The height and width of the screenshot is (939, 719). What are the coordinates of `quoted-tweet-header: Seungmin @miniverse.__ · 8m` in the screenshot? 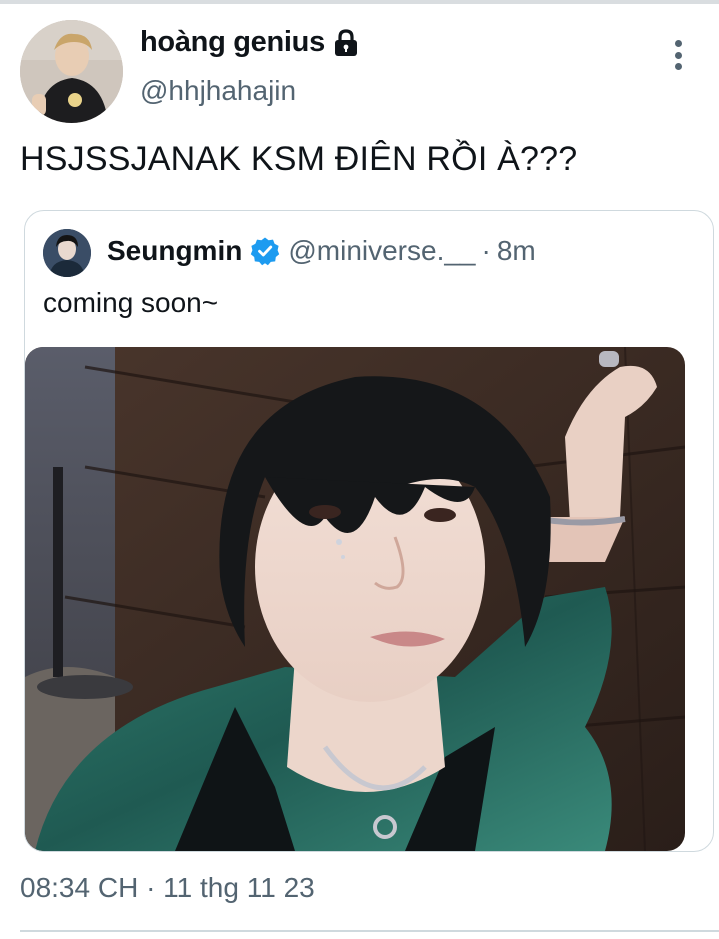 It's located at (321, 251).